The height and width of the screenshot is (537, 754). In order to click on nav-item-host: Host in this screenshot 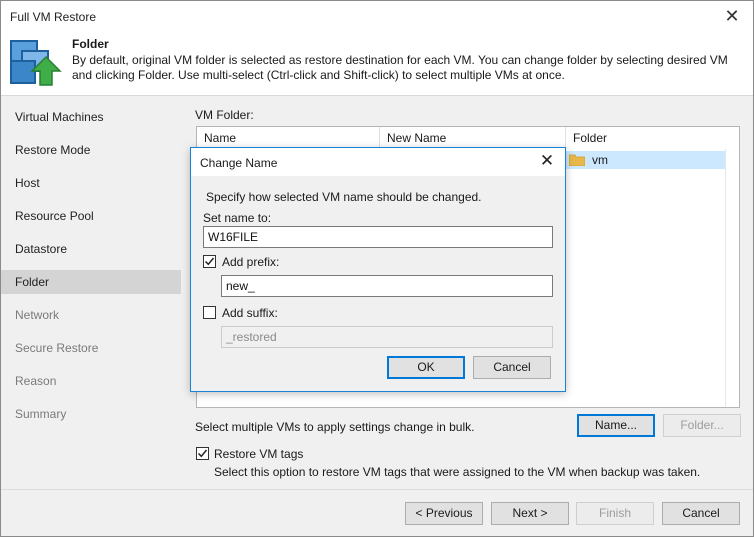, I will do `click(91, 183)`.